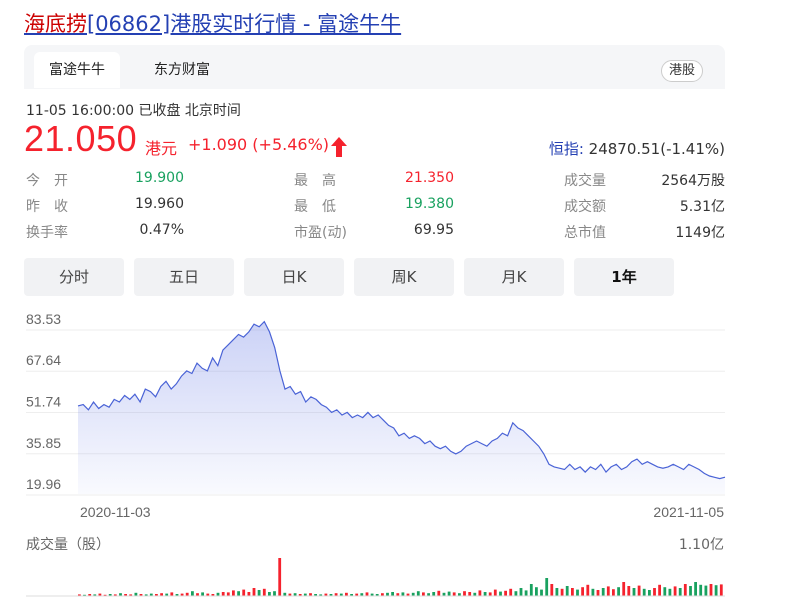 This screenshot has width=789, height=616. What do you see at coordinates (315, 181) in the screenshot?
I see `stat-label-high: 最 高` at bounding box center [315, 181].